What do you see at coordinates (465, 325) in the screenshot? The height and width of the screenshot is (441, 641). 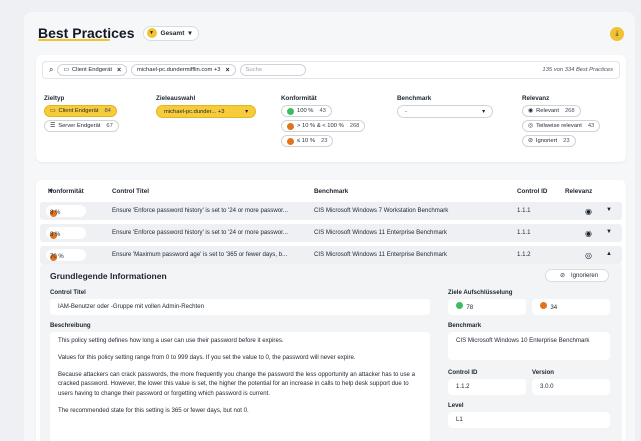 I see `benchmark-label: Benchmark` at bounding box center [465, 325].